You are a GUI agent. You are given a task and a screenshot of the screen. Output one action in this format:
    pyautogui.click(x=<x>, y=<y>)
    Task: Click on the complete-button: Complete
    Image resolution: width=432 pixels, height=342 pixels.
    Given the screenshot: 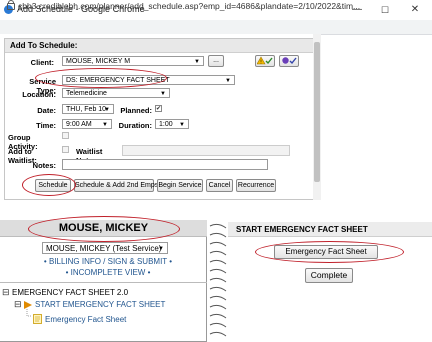 What is the action you would take?
    pyautogui.click(x=329, y=275)
    